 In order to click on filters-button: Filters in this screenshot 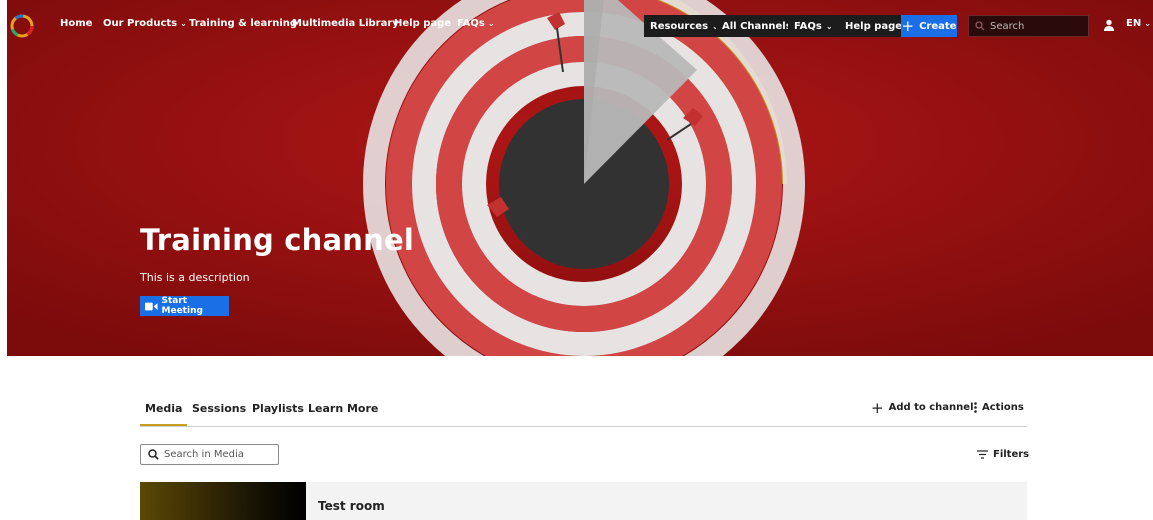, I will do `click(1003, 454)`.